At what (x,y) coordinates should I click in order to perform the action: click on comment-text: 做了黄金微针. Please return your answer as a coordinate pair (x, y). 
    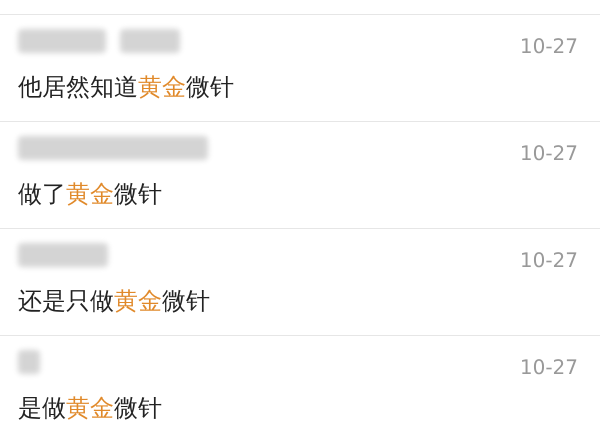
    Looking at the image, I should click on (90, 194).